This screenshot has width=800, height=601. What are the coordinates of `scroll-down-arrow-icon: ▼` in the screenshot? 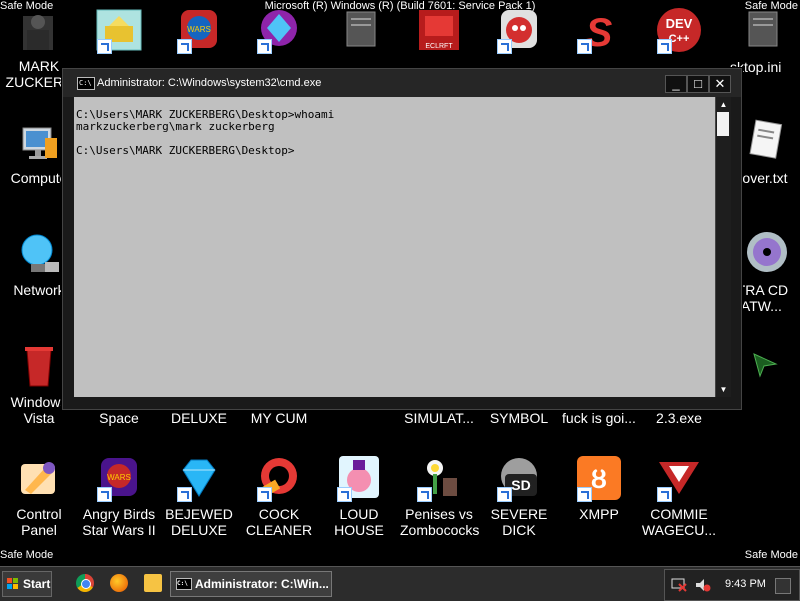 It's located at (723, 389).